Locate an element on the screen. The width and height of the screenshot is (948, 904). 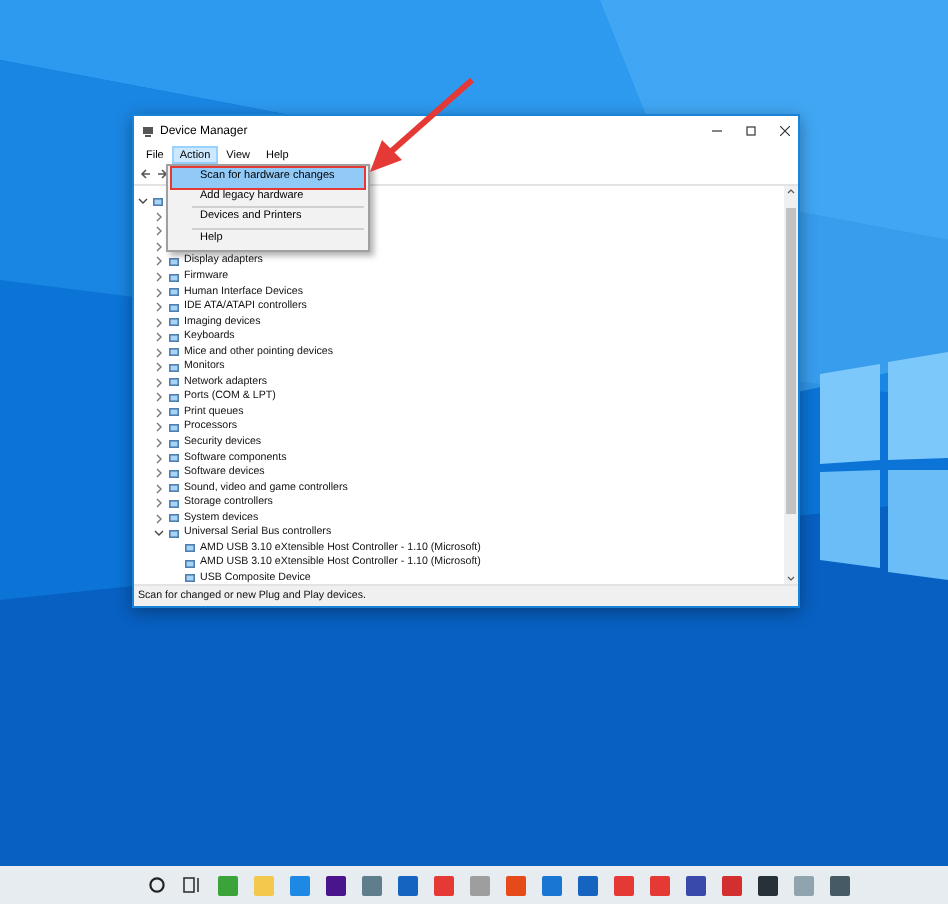
forward-icon is located at coordinates (162, 174).